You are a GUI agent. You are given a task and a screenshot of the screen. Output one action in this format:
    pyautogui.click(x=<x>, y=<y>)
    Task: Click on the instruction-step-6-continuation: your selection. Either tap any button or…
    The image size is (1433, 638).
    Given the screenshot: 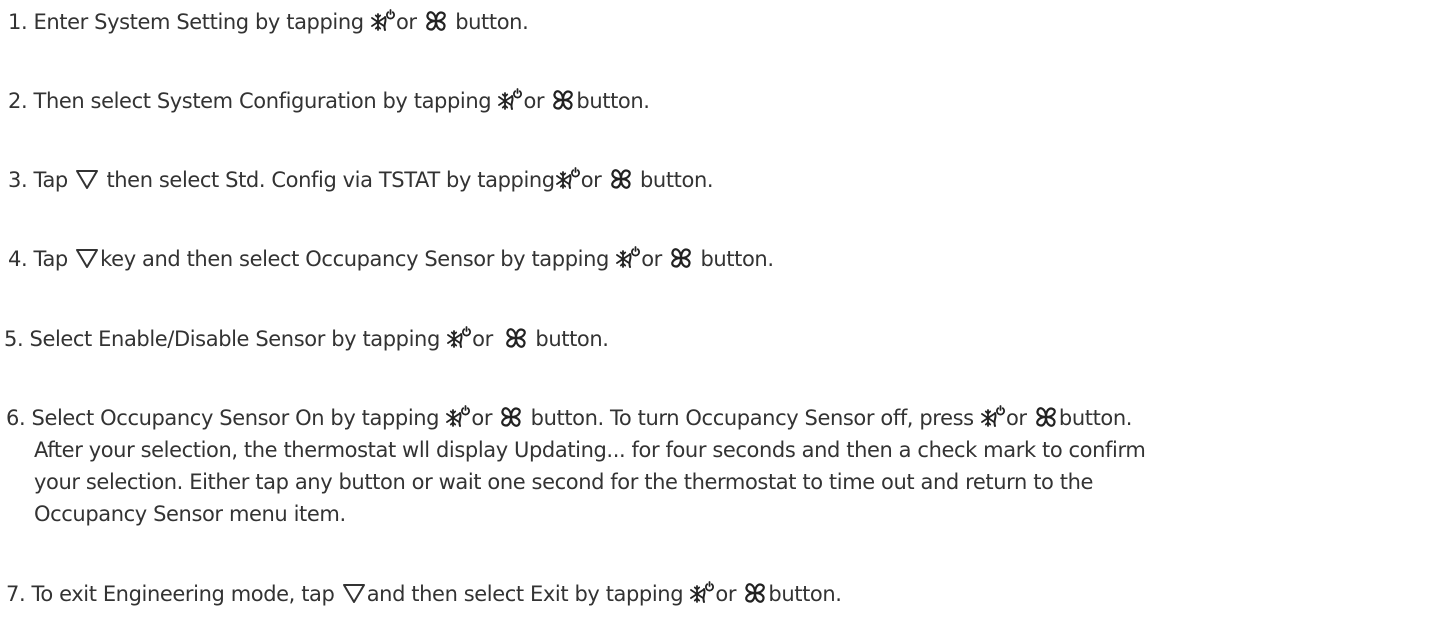 What is the action you would take?
    pyautogui.click(x=564, y=482)
    